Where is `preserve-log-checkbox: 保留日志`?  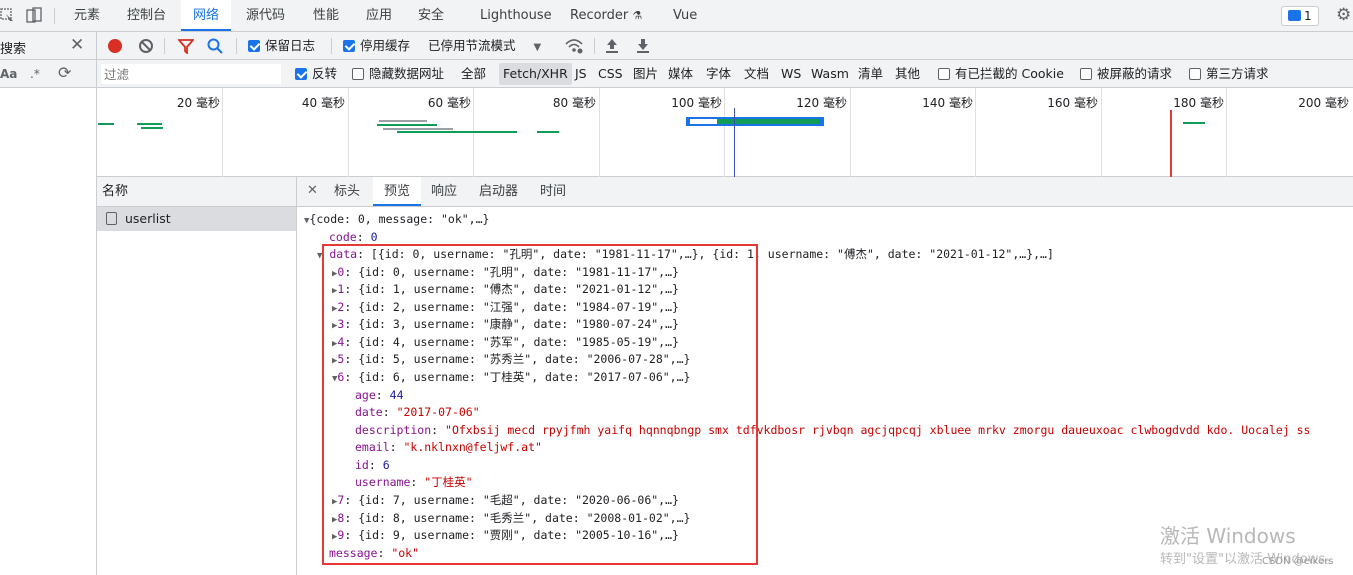 preserve-log-checkbox: 保留日志 is located at coordinates (281, 46).